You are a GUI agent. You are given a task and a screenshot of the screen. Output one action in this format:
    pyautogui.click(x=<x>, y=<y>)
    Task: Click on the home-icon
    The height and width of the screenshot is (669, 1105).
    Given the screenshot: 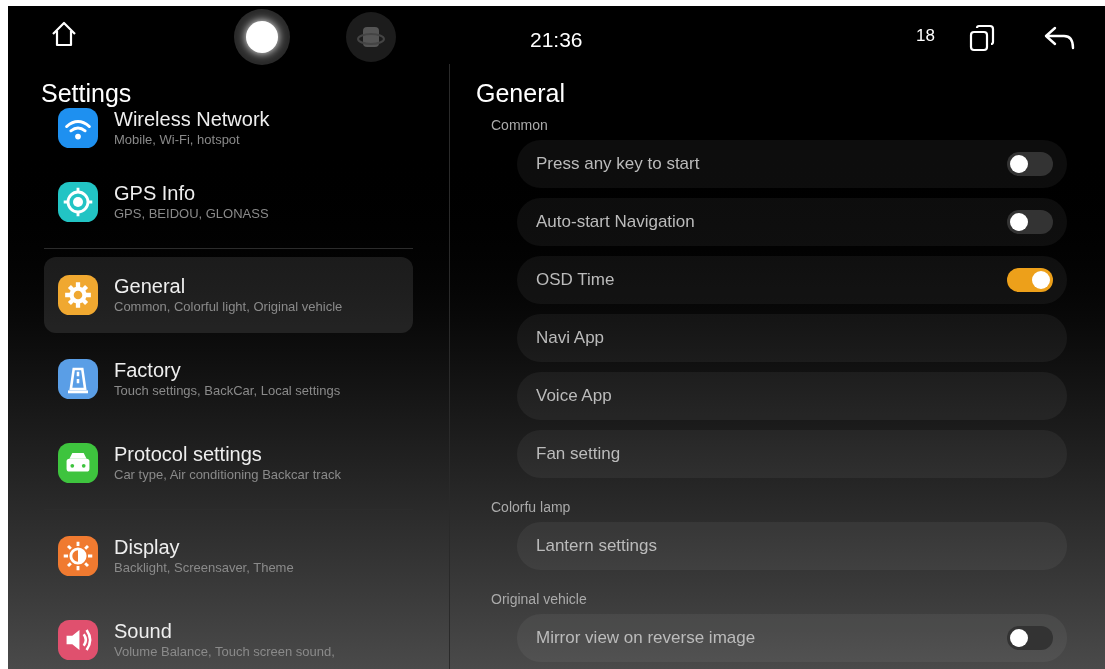 What is the action you would take?
    pyautogui.click(x=64, y=34)
    